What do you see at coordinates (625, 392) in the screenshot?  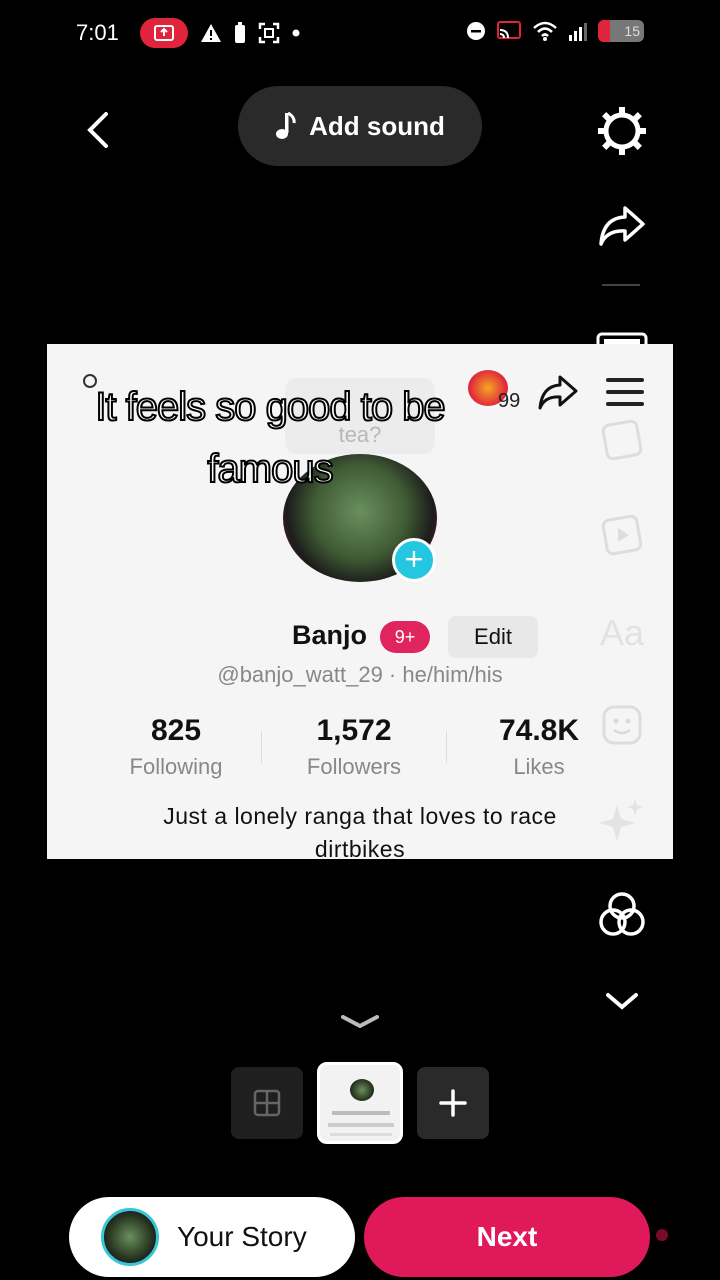 I see `menu-icon` at bounding box center [625, 392].